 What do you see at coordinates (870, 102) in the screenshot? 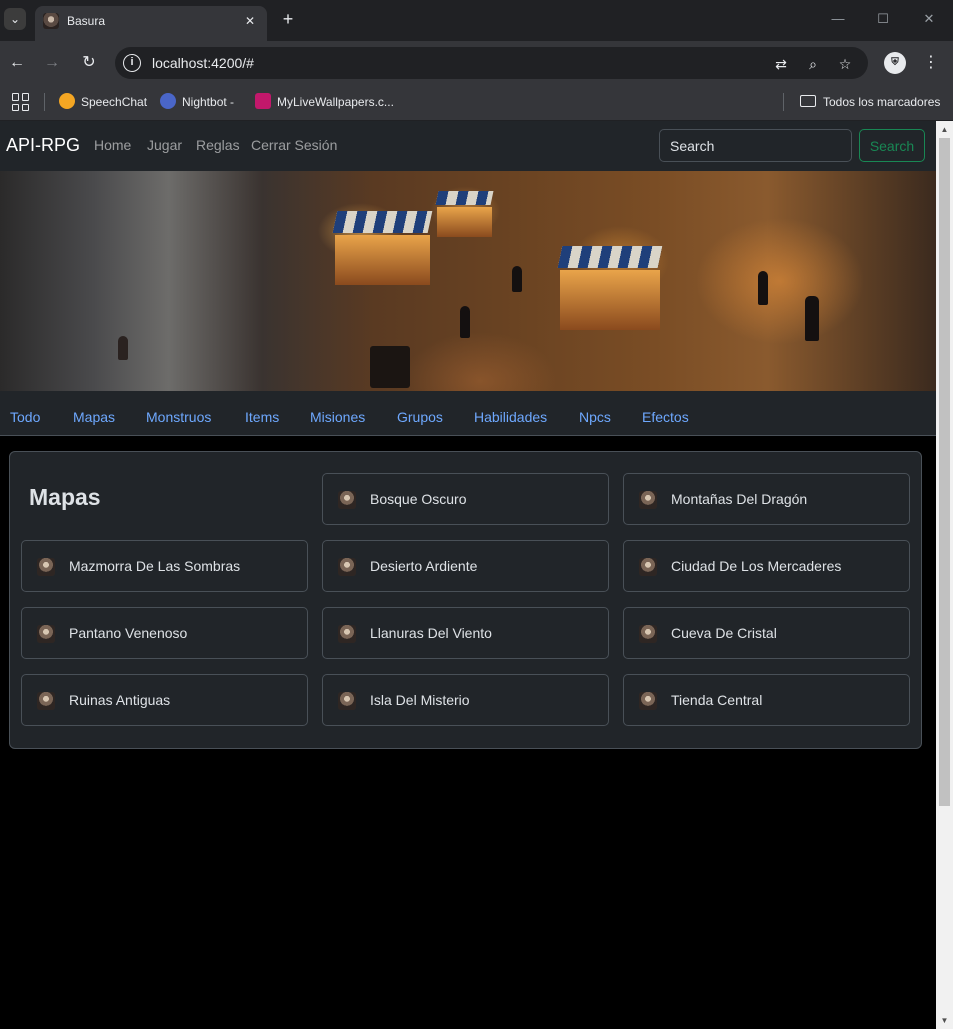
I see `all-bookmarks: Todos los marcadores` at bounding box center [870, 102].